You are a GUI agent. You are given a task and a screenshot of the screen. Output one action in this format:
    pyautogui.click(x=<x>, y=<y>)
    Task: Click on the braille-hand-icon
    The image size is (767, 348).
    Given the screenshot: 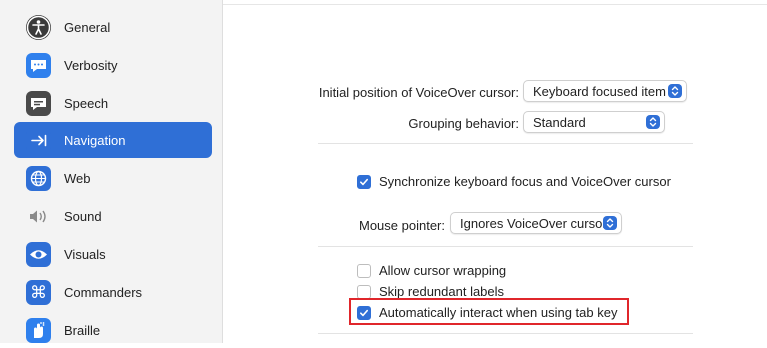 What is the action you would take?
    pyautogui.click(x=38, y=330)
    